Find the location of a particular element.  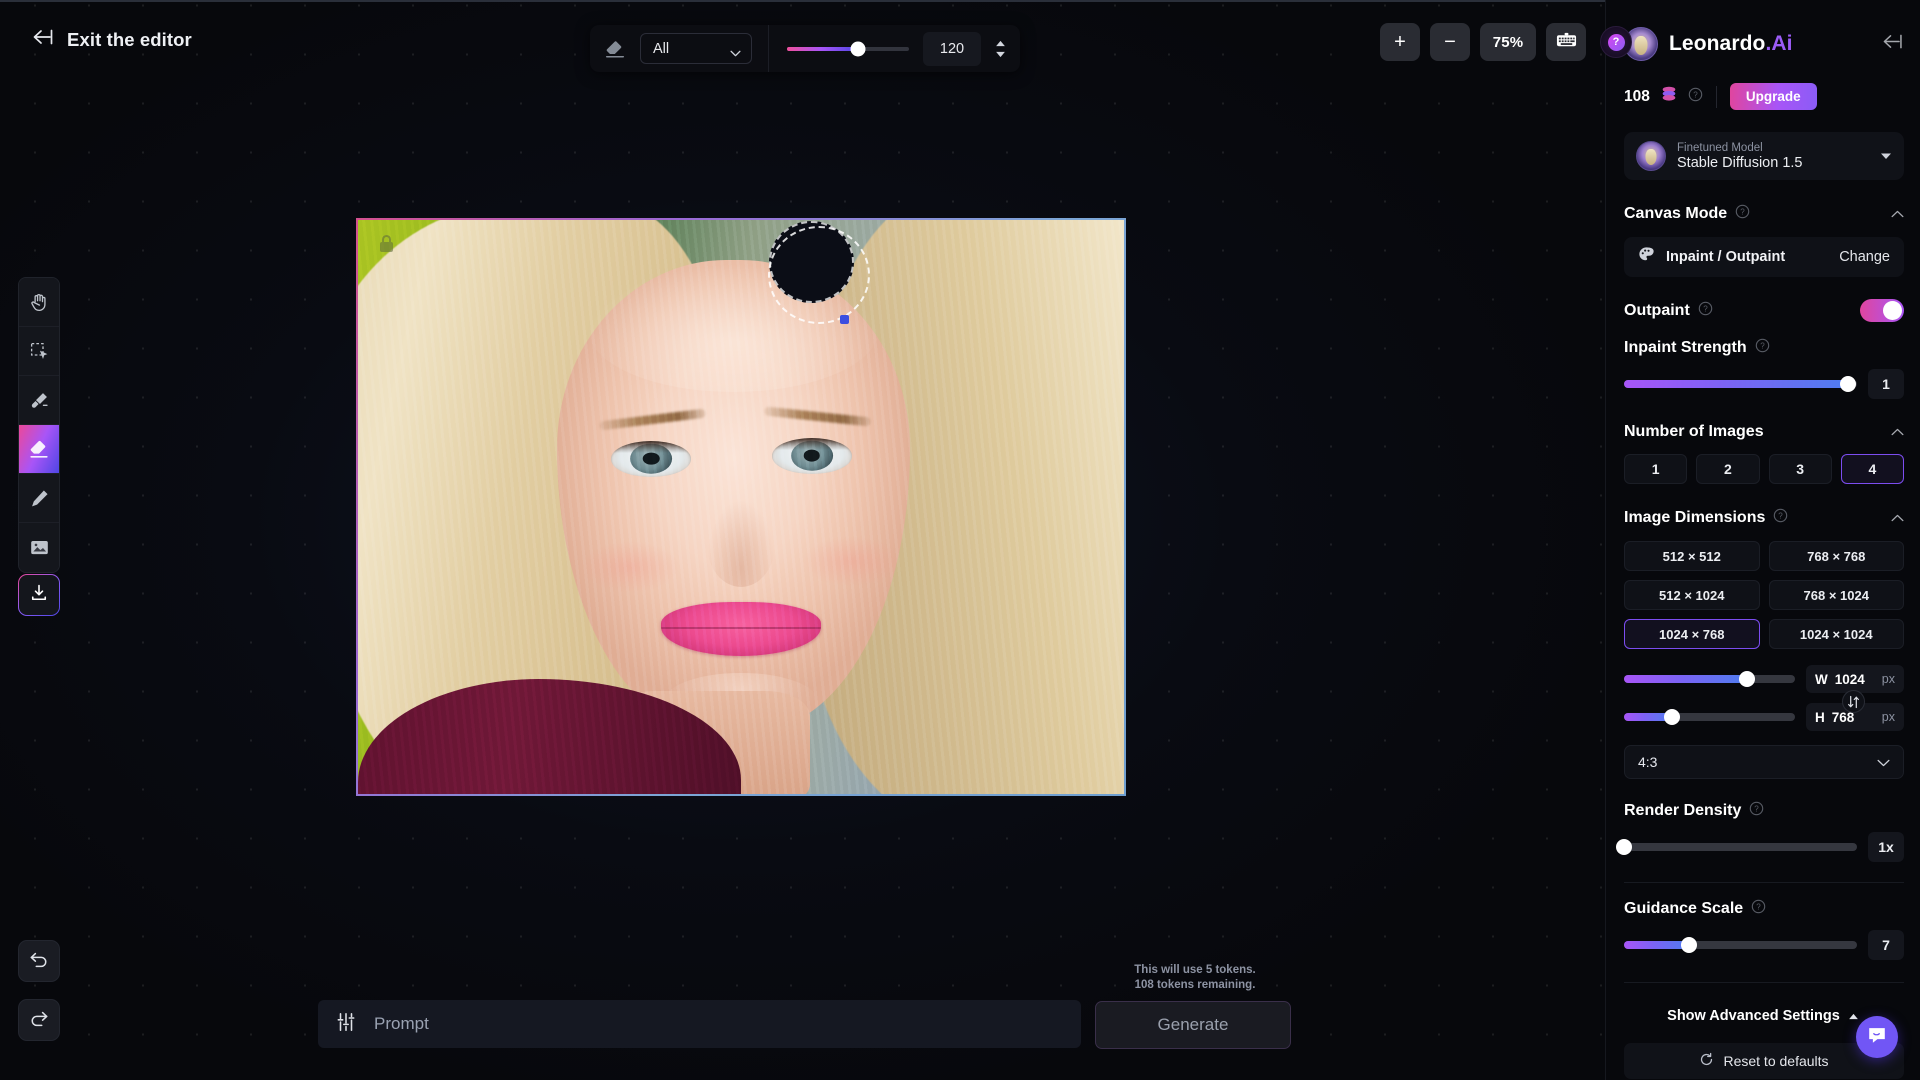

outpaint-toggle is located at coordinates (1882, 310).